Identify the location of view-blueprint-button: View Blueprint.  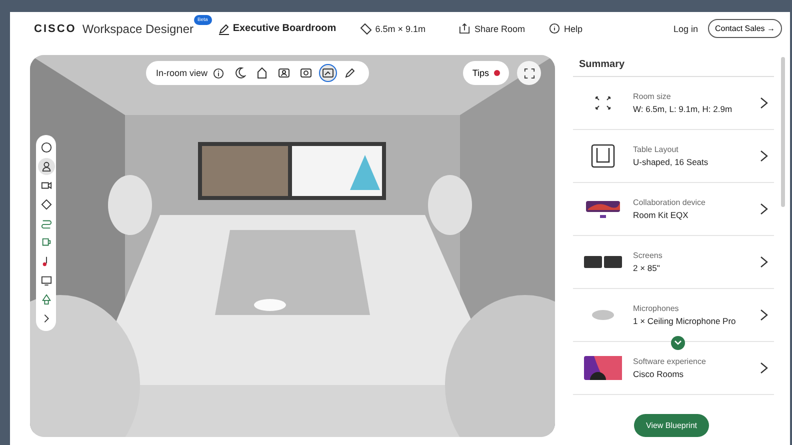
(671, 425).